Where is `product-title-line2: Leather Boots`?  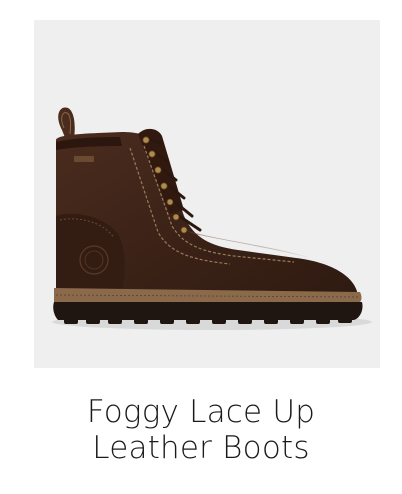 product-title-line2: Leather Boots is located at coordinates (201, 448).